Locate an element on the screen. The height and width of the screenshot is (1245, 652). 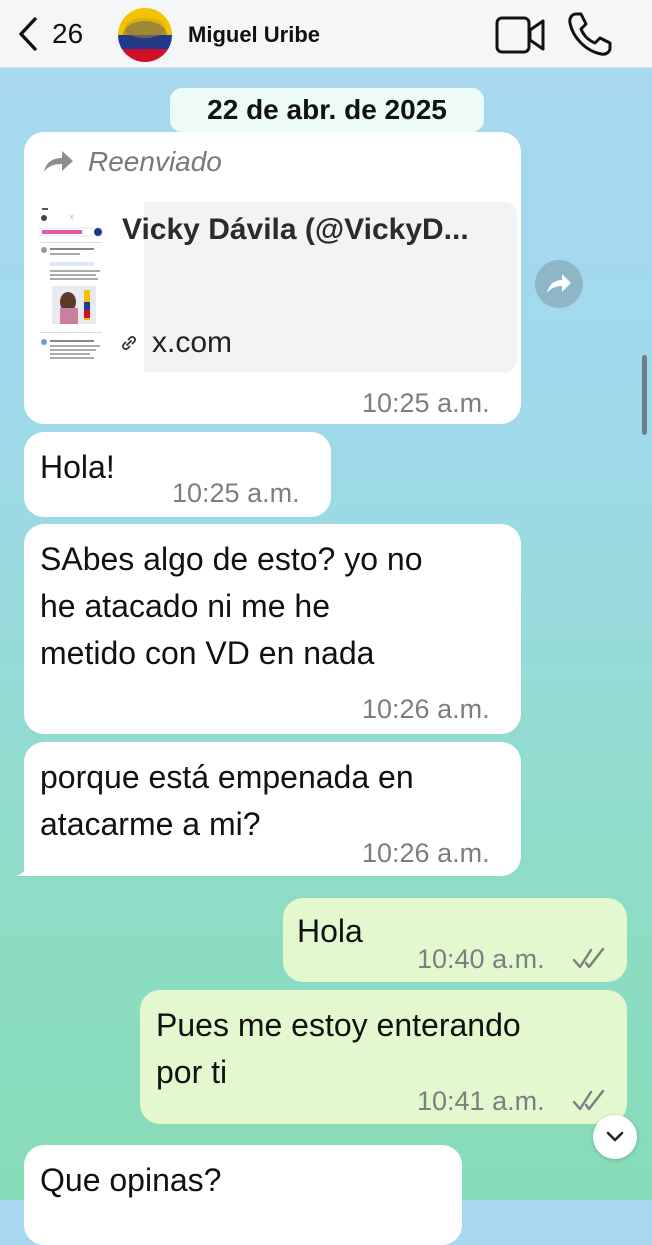
message-text: porque está empenada en atacarme a mi? is located at coordinates (227, 800).